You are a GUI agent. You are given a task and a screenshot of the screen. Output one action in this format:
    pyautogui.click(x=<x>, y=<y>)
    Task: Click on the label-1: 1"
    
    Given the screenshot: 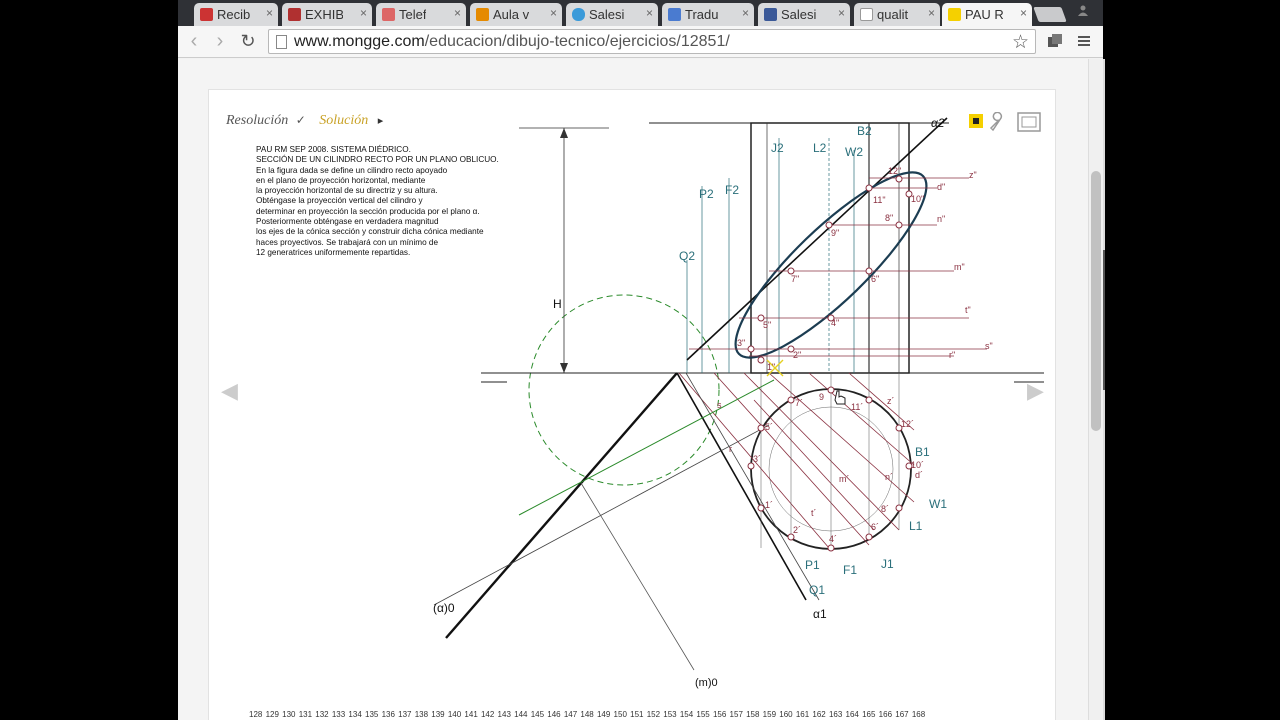 What is the action you would take?
    pyautogui.click(x=771, y=367)
    